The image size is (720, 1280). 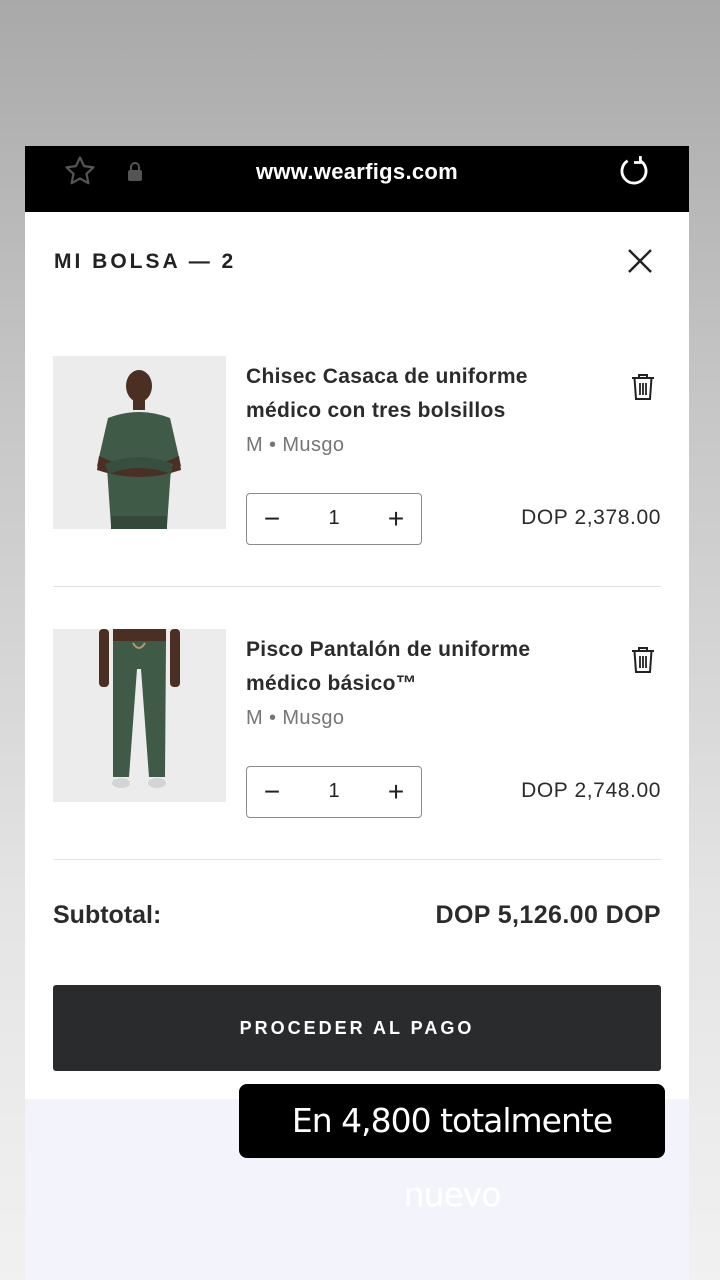 What do you see at coordinates (139, 715) in the screenshot?
I see `product-image-scrub-pants` at bounding box center [139, 715].